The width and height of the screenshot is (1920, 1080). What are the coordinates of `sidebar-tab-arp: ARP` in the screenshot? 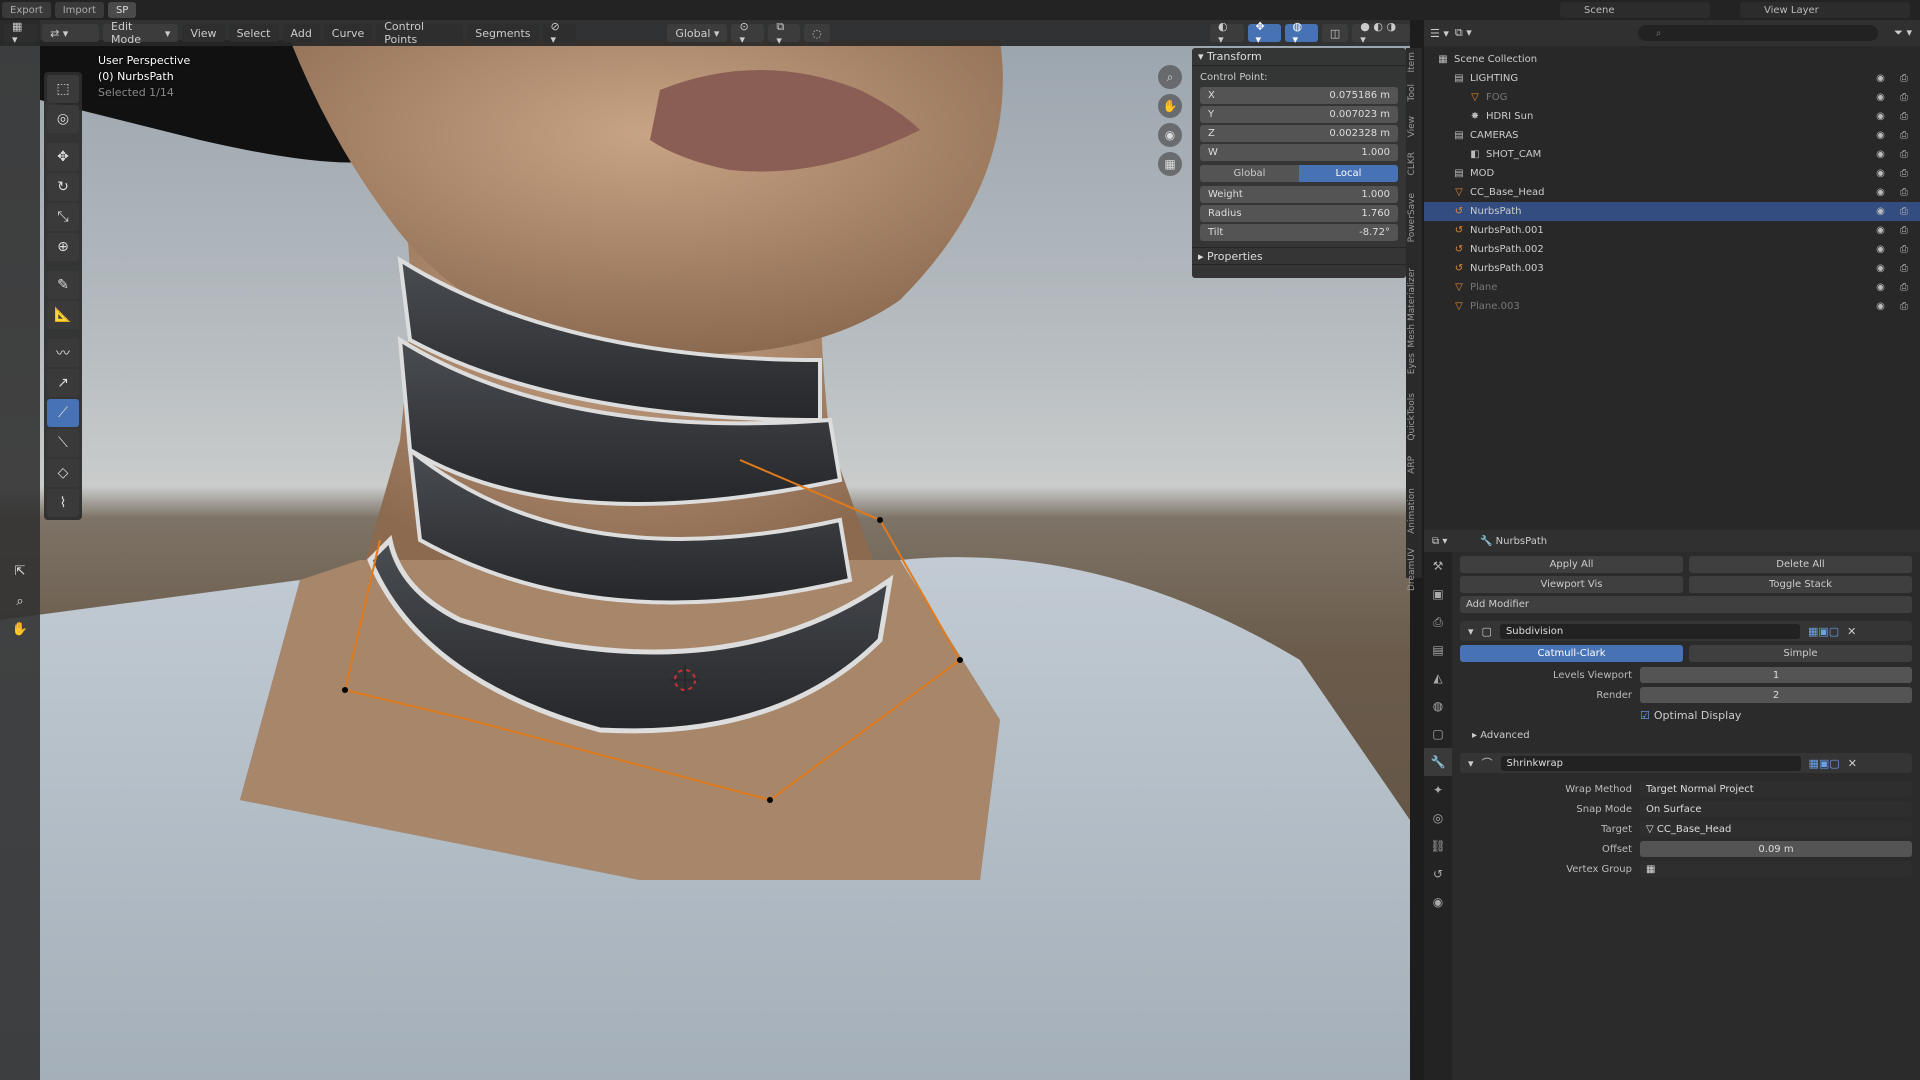 It's located at (1412, 465).